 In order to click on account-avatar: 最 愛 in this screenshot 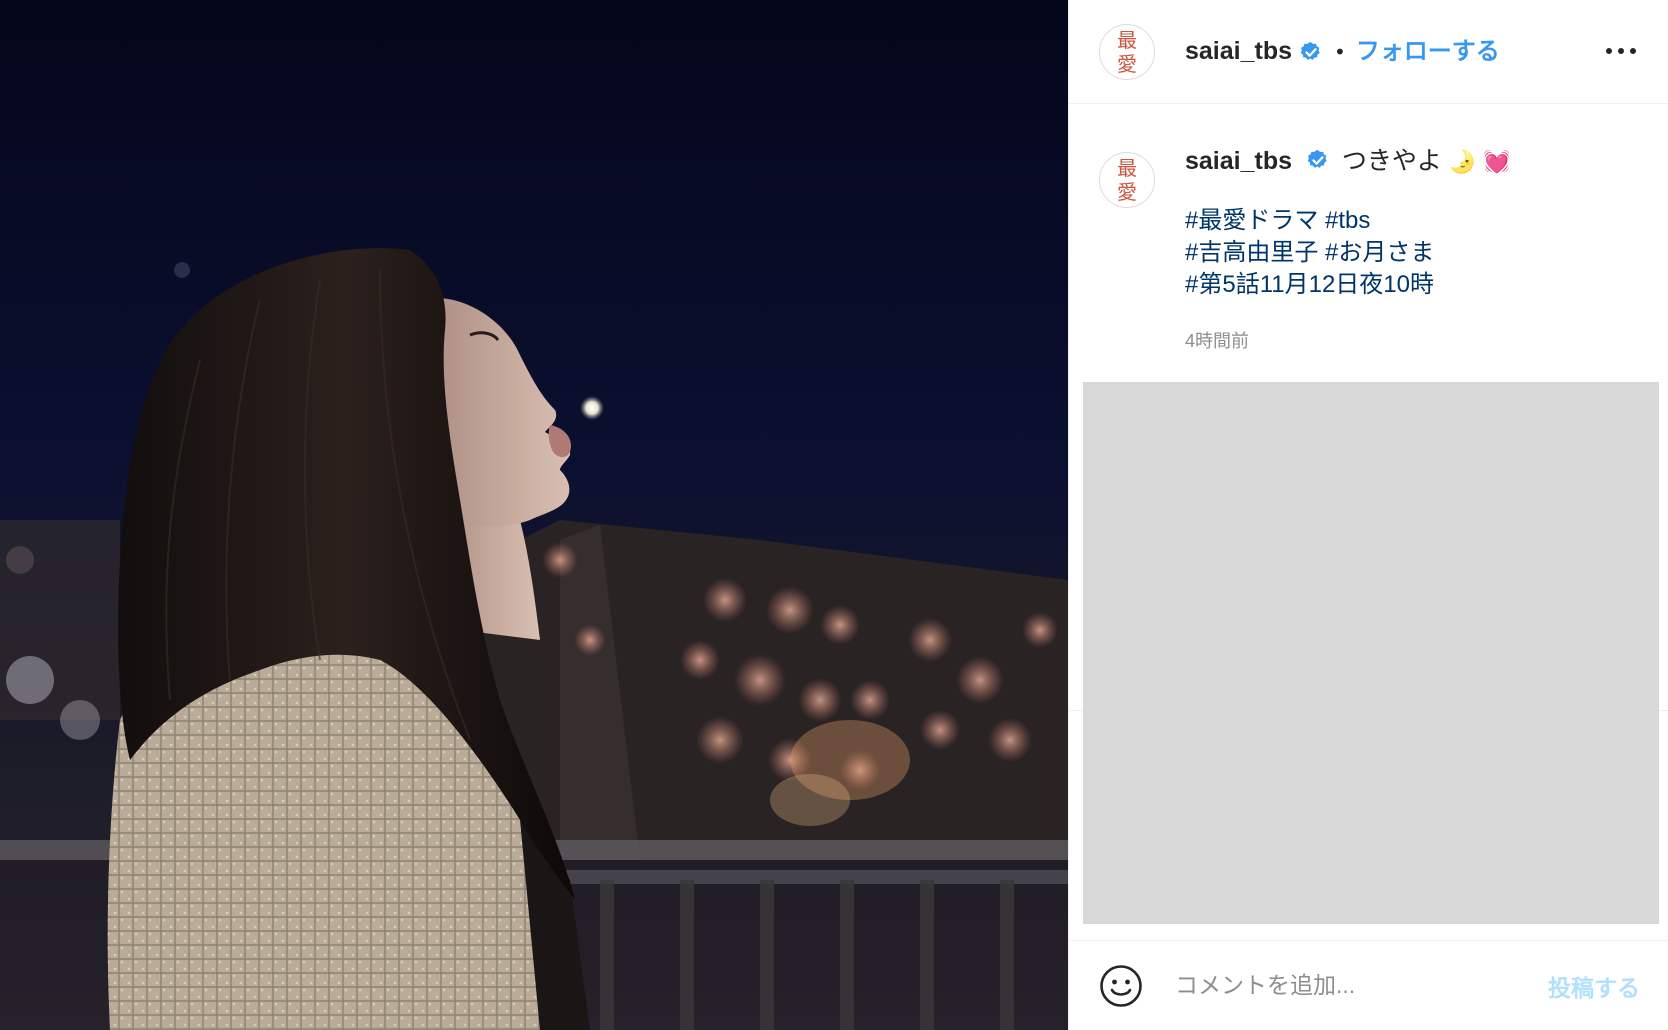, I will do `click(1127, 51)`.